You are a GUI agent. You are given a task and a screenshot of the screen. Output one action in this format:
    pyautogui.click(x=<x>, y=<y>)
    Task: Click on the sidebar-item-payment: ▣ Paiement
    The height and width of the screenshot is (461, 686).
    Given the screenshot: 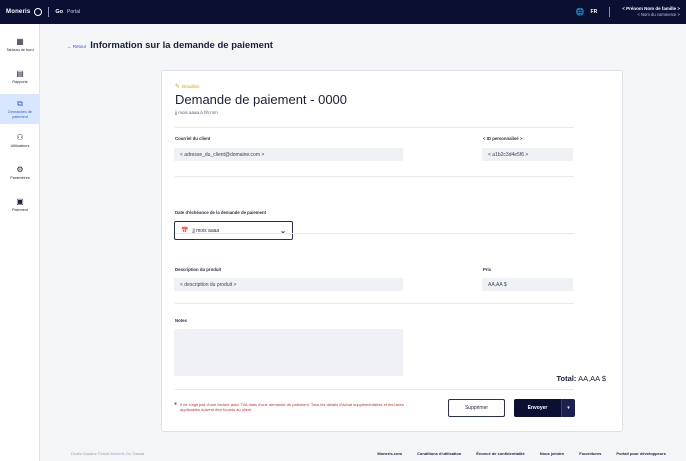 What is the action you would take?
    pyautogui.click(x=20, y=205)
    